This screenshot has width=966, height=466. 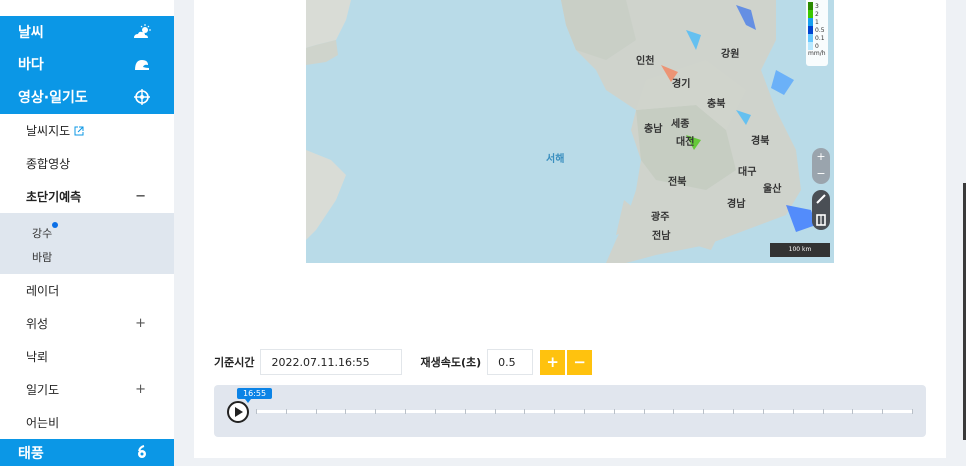 I want to click on legend-value: 0, so click(x=817, y=46).